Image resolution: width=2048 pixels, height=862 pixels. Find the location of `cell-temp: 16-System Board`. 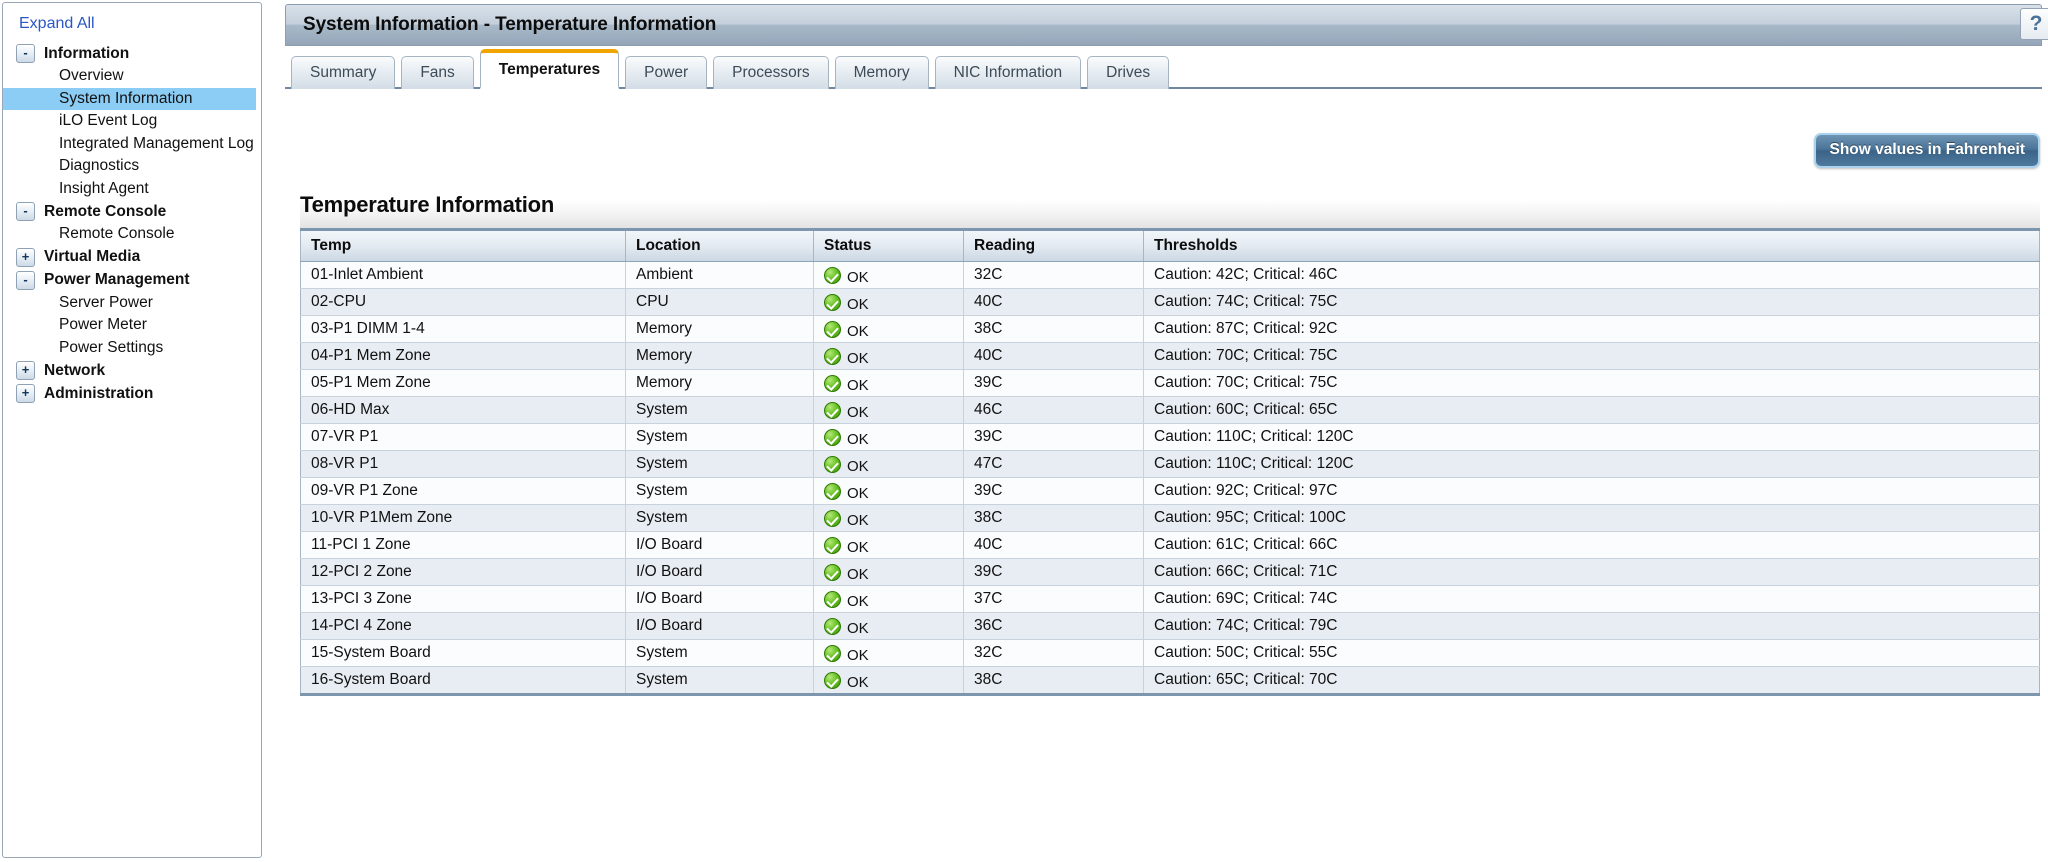

cell-temp: 16-System Board is located at coordinates (463, 680).